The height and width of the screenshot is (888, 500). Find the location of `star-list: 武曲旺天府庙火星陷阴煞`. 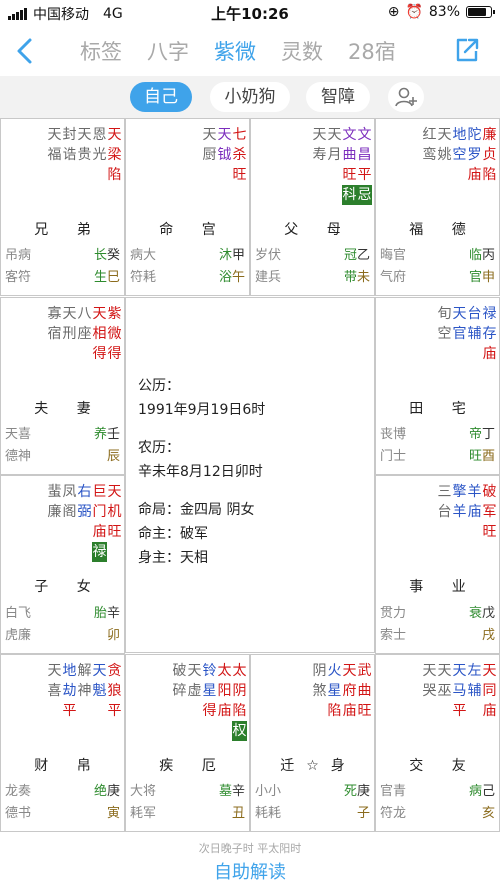

star-list: 武曲旺天府庙火星陷阴煞 is located at coordinates (342, 691).